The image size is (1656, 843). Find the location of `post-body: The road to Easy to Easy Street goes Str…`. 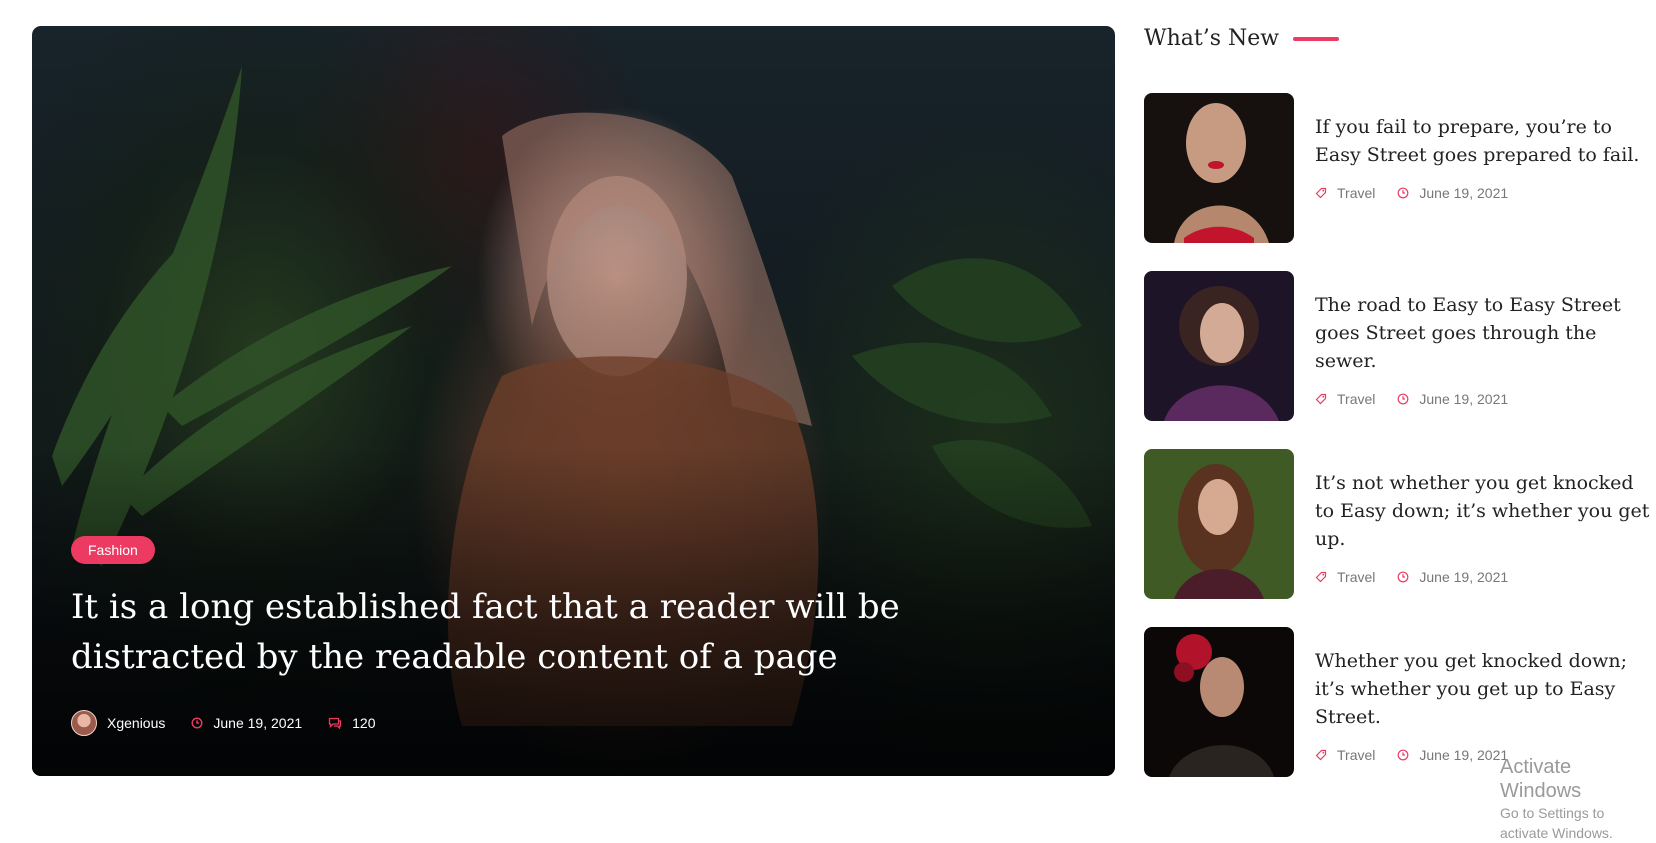

post-body: The road to Easy to Easy Street goes Str… is located at coordinates (1485, 349).